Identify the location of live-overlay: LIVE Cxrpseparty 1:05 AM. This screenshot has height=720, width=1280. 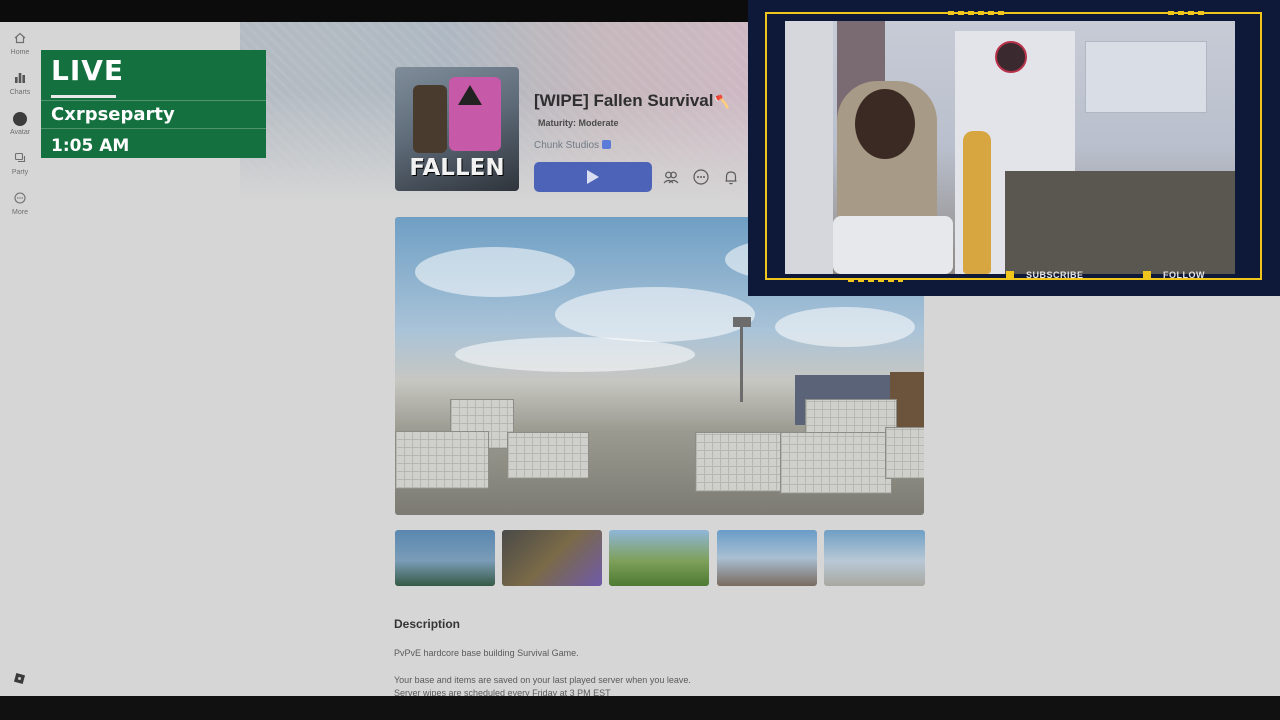
(153, 104).